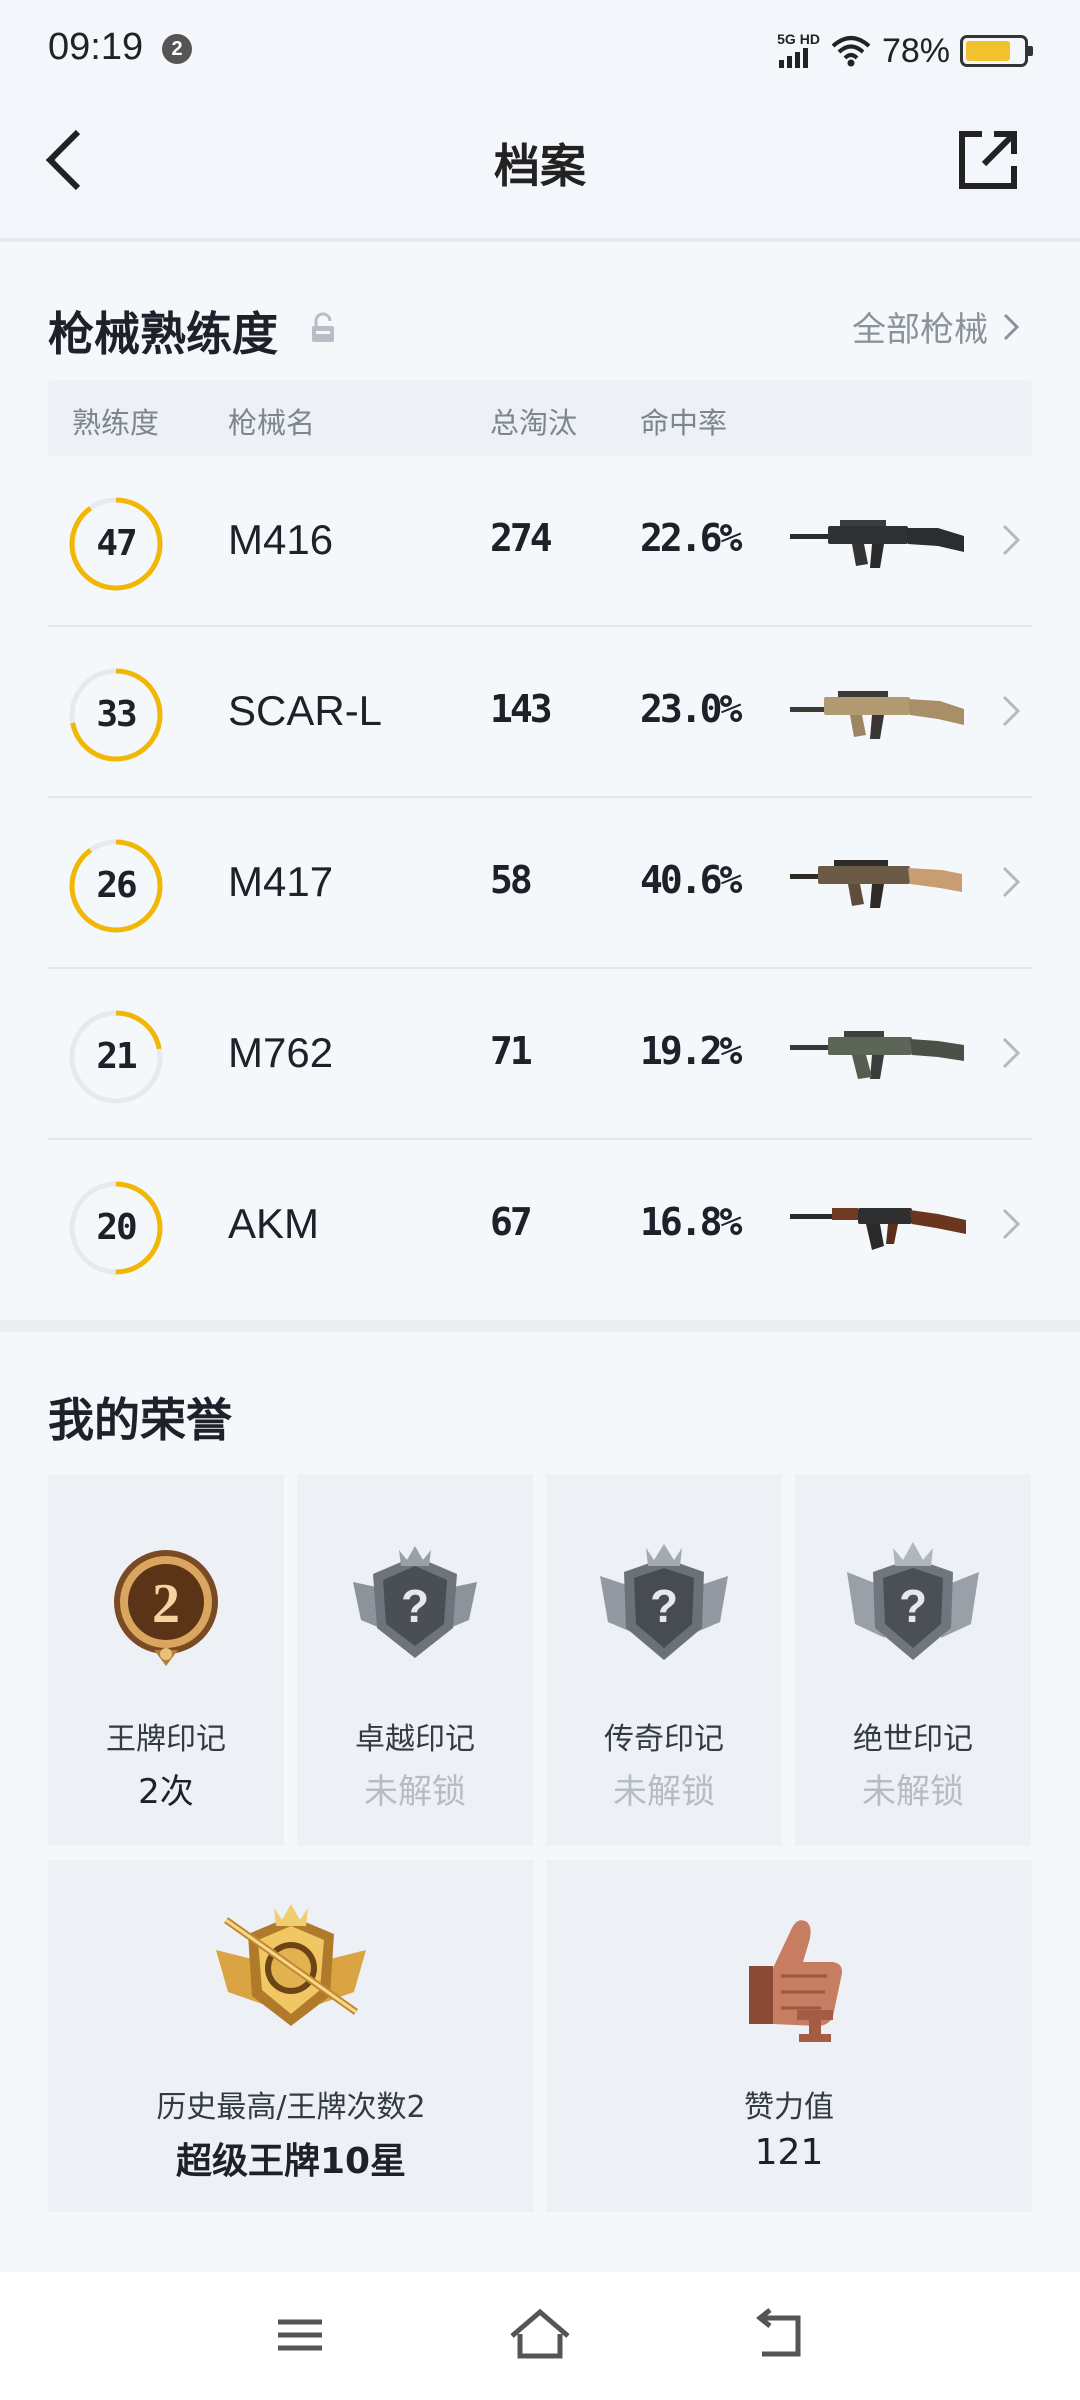 The width and height of the screenshot is (1080, 2400). I want to click on weapon-row-m416: 47 M416 274 22.6%, so click(540, 541).